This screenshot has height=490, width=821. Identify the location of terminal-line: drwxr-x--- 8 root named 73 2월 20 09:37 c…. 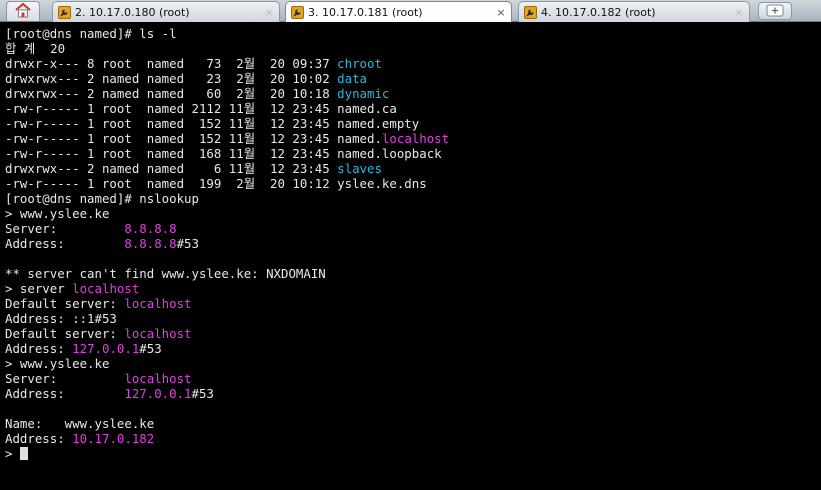
(413, 63).